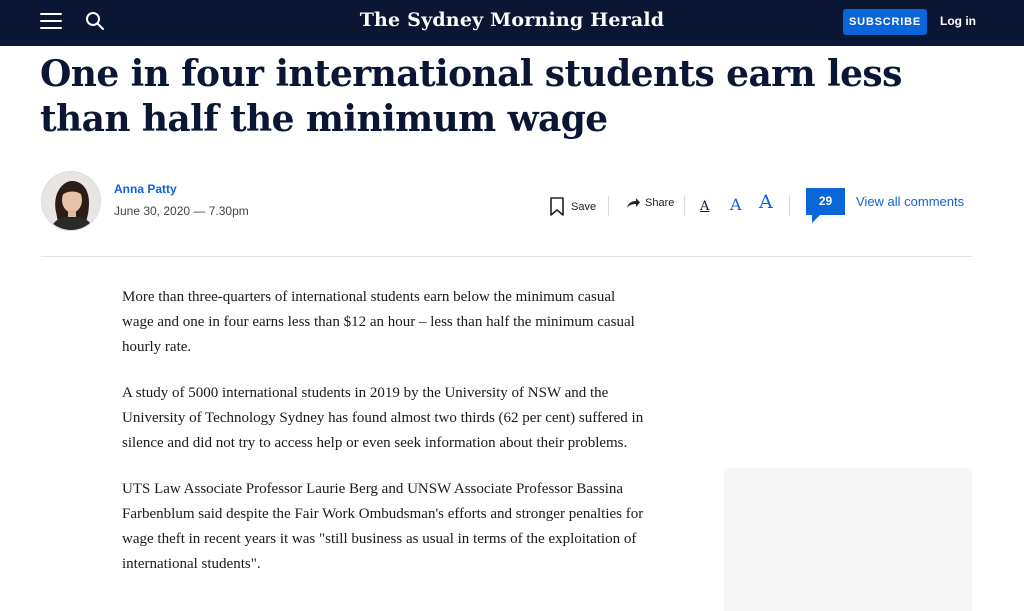 The height and width of the screenshot is (611, 1024). I want to click on save-label: Save, so click(584, 206).